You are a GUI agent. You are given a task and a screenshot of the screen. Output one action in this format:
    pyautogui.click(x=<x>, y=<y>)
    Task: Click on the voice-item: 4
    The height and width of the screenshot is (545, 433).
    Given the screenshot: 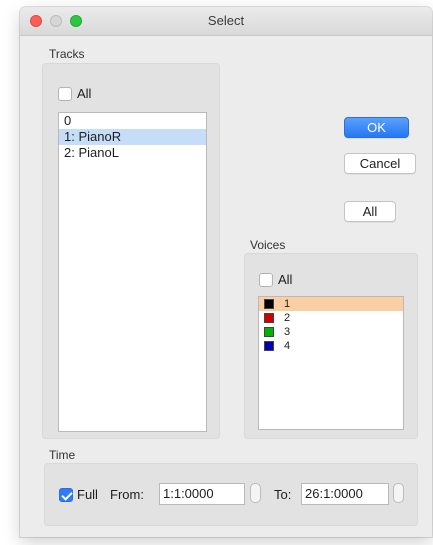 What is the action you would take?
    pyautogui.click(x=331, y=346)
    